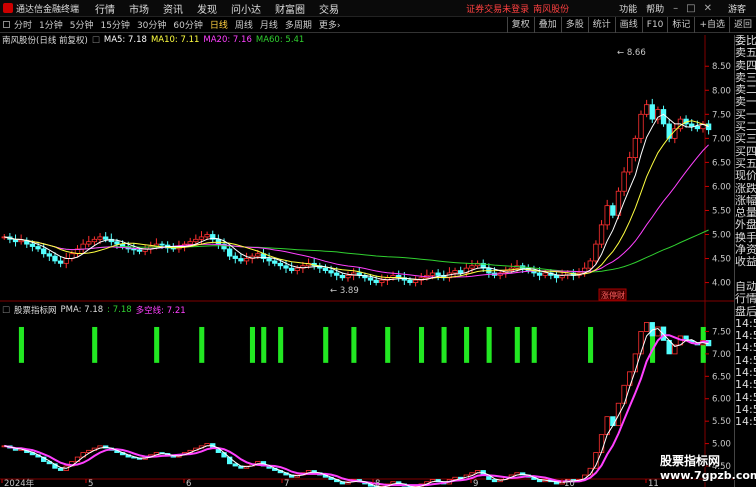  What do you see at coordinates (246, 8) in the screenshot?
I see `menu-item-wenxiaoda: 问小达` at bounding box center [246, 8].